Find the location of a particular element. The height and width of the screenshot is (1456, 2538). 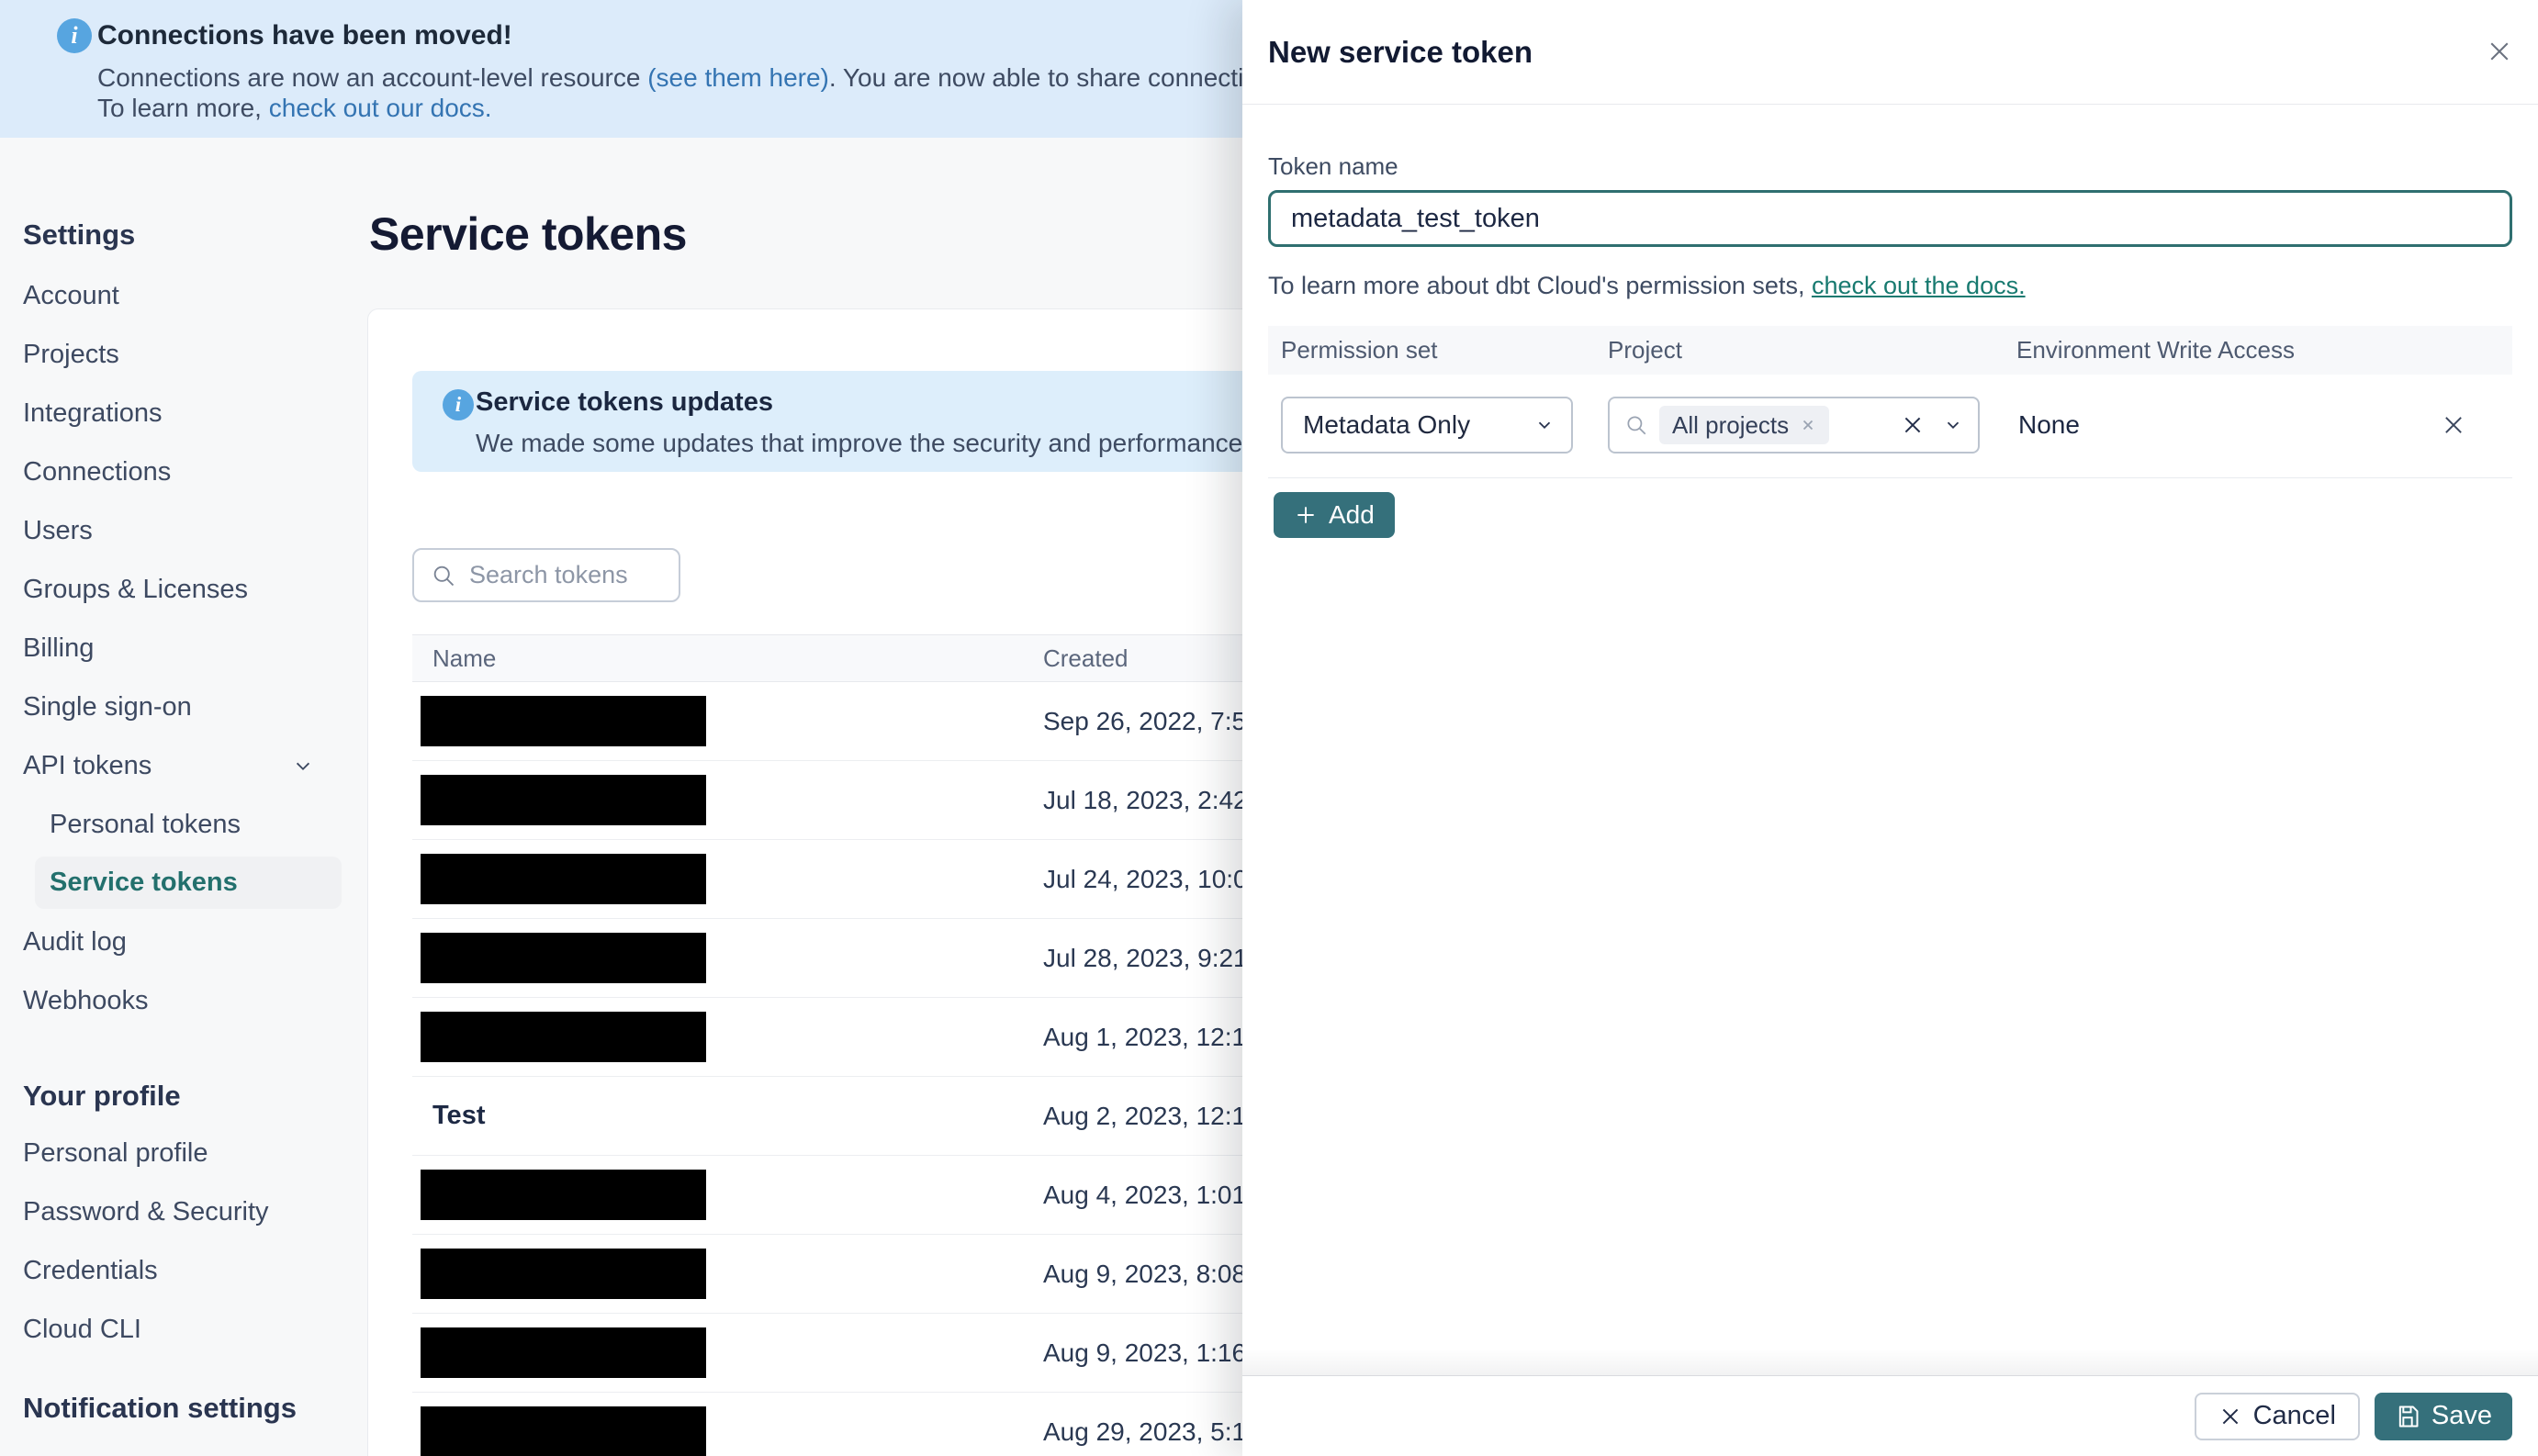

header-permission-set: Permission set is located at coordinates (1360, 350).